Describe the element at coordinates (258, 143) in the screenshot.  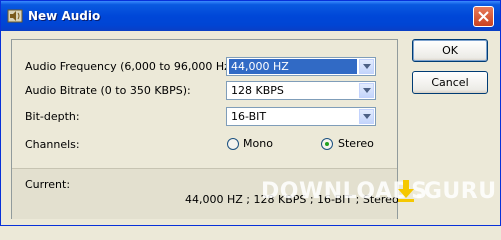
I see `mono-label: Mono` at that location.